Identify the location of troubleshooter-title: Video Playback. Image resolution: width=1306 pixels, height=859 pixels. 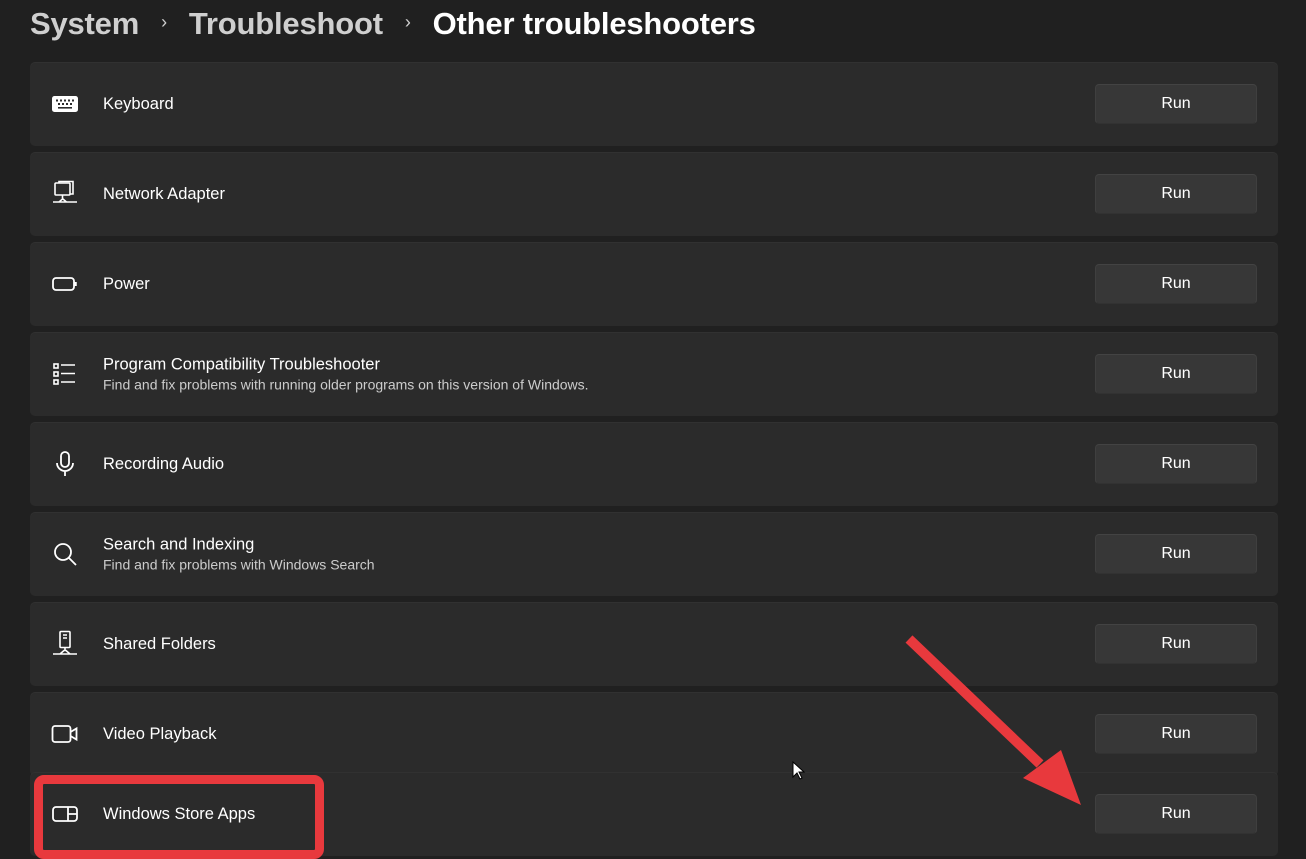
(160, 734).